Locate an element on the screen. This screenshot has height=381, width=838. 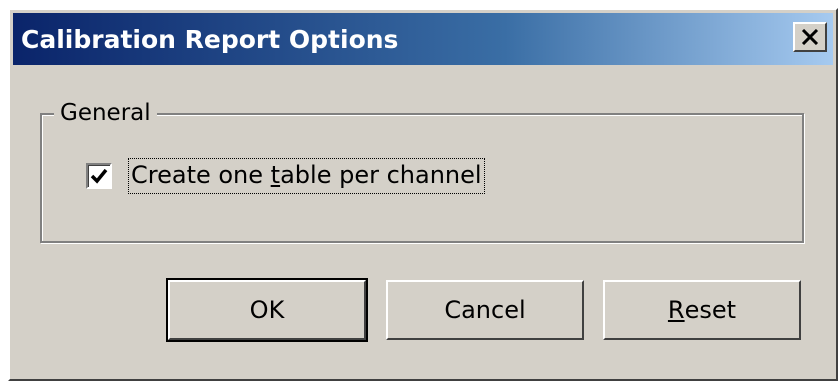
reset-button-label-rest: eset is located at coordinates (710, 310).